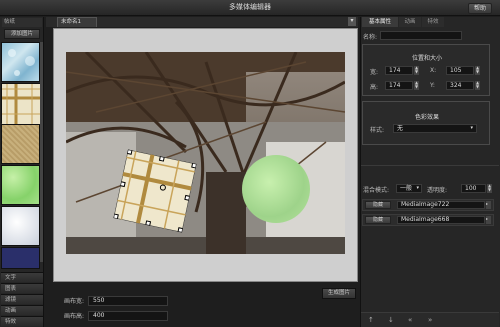 The width and height of the screenshot is (500, 327). I want to click on category-chart: 图表, so click(22, 288).